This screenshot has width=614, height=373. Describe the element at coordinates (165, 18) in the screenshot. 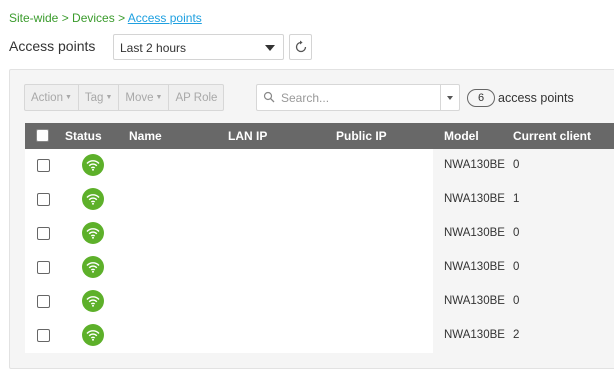

I see `breadcrumb-access-points-link: Access points` at that location.